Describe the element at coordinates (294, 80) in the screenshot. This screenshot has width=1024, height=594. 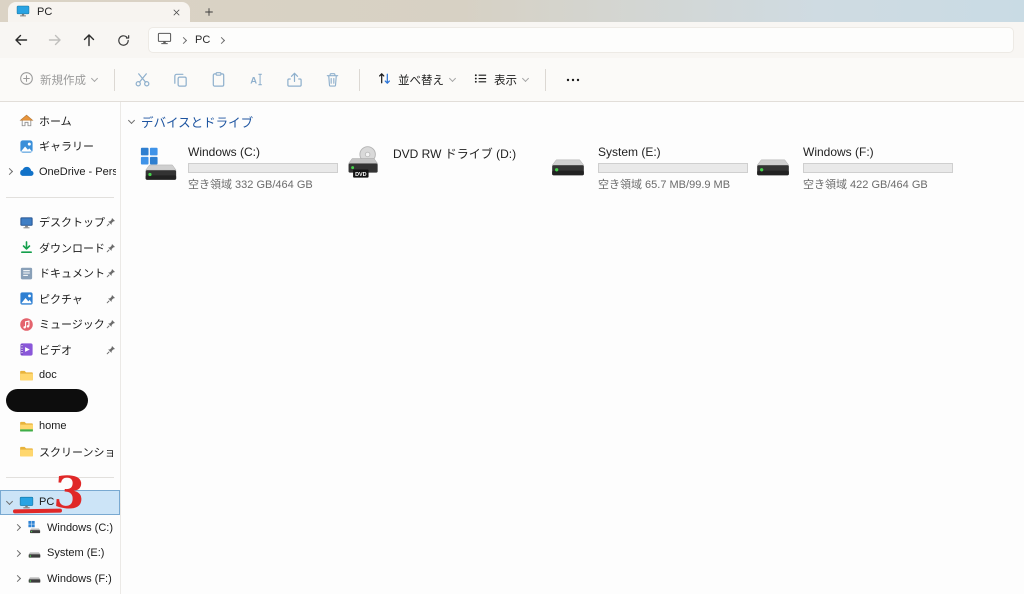
I see `share-button` at that location.